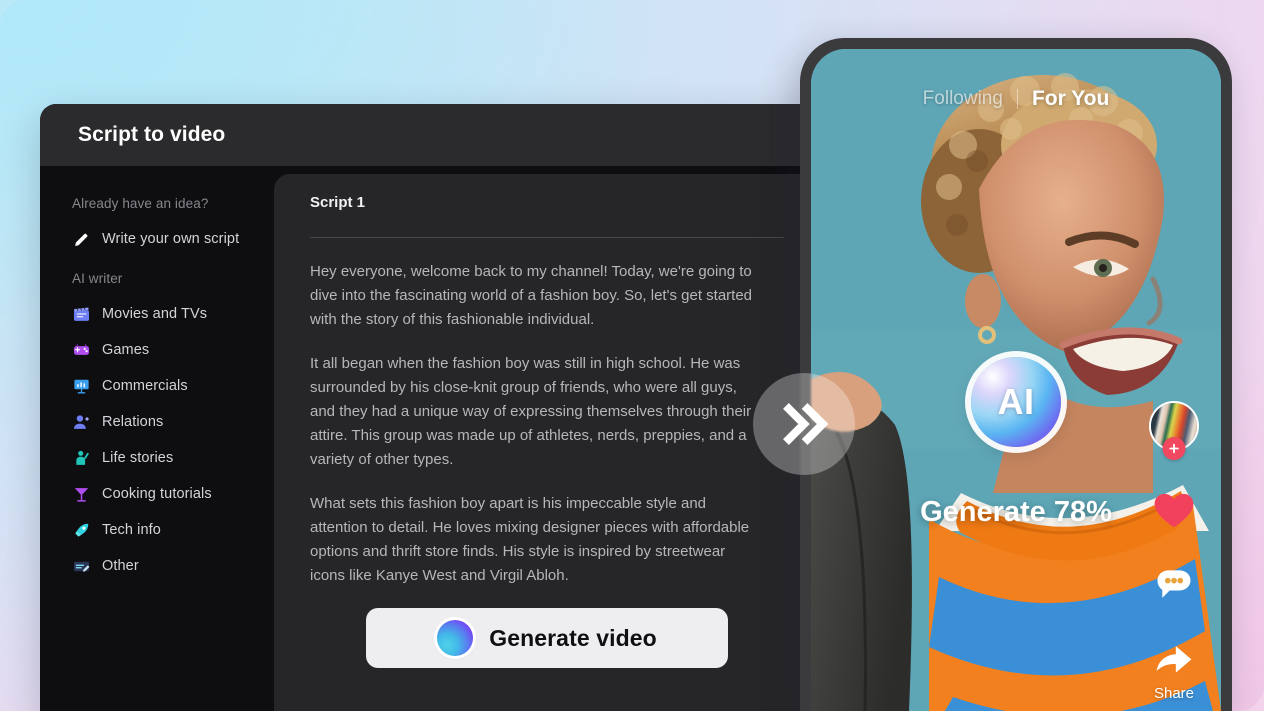 Image resolution: width=1264 pixels, height=711 pixels. I want to click on person-icon, so click(81, 422).